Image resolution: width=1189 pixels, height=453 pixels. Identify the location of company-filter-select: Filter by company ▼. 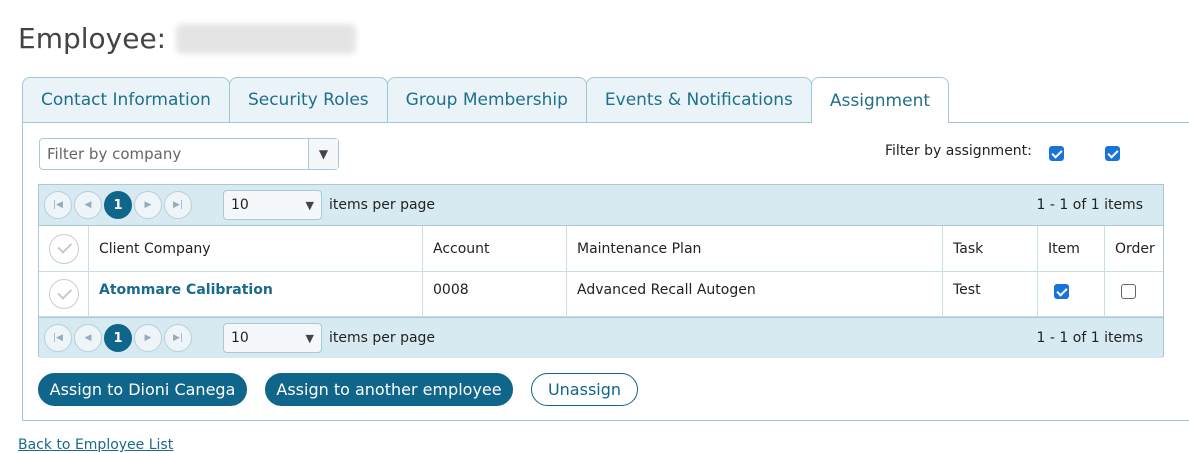
(189, 154).